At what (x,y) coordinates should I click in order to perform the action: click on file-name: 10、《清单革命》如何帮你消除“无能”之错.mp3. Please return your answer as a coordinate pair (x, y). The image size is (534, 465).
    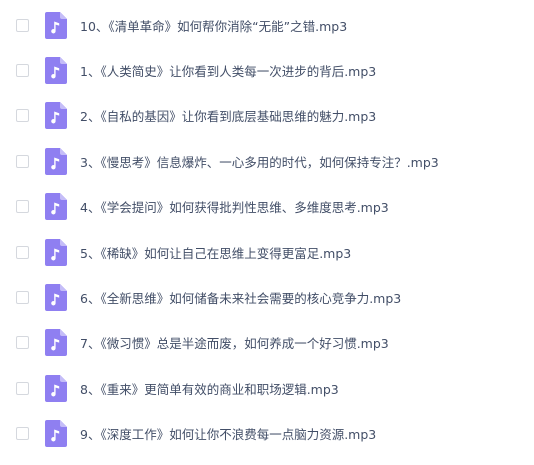
    Looking at the image, I should click on (213, 25).